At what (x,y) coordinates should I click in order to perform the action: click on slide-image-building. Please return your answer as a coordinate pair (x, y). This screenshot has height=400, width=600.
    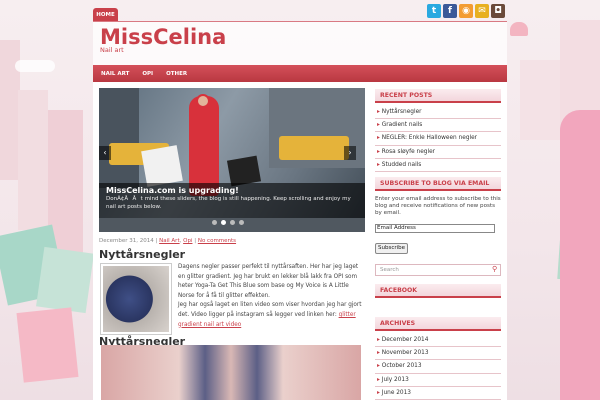
    Looking at the image, I should click on (119, 138).